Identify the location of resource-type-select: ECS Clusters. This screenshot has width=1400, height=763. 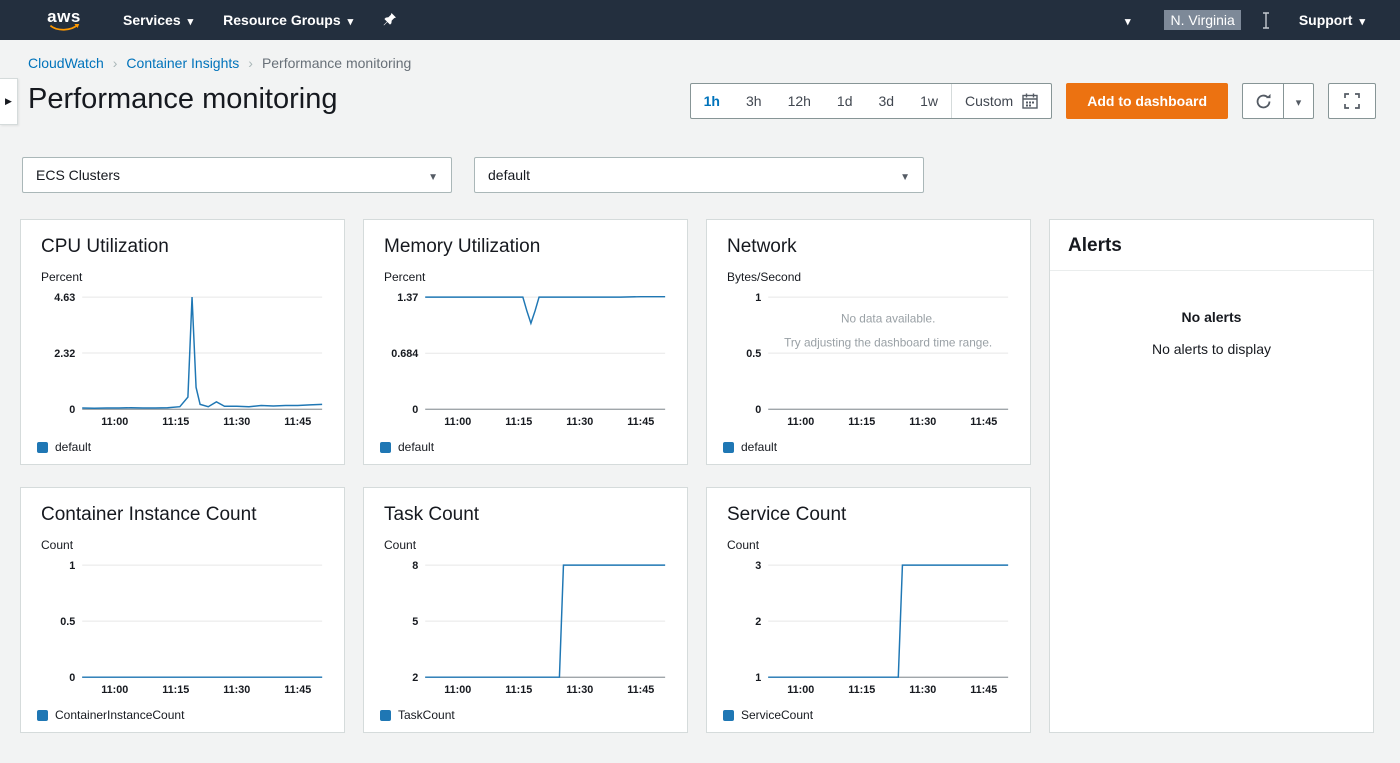
(237, 175).